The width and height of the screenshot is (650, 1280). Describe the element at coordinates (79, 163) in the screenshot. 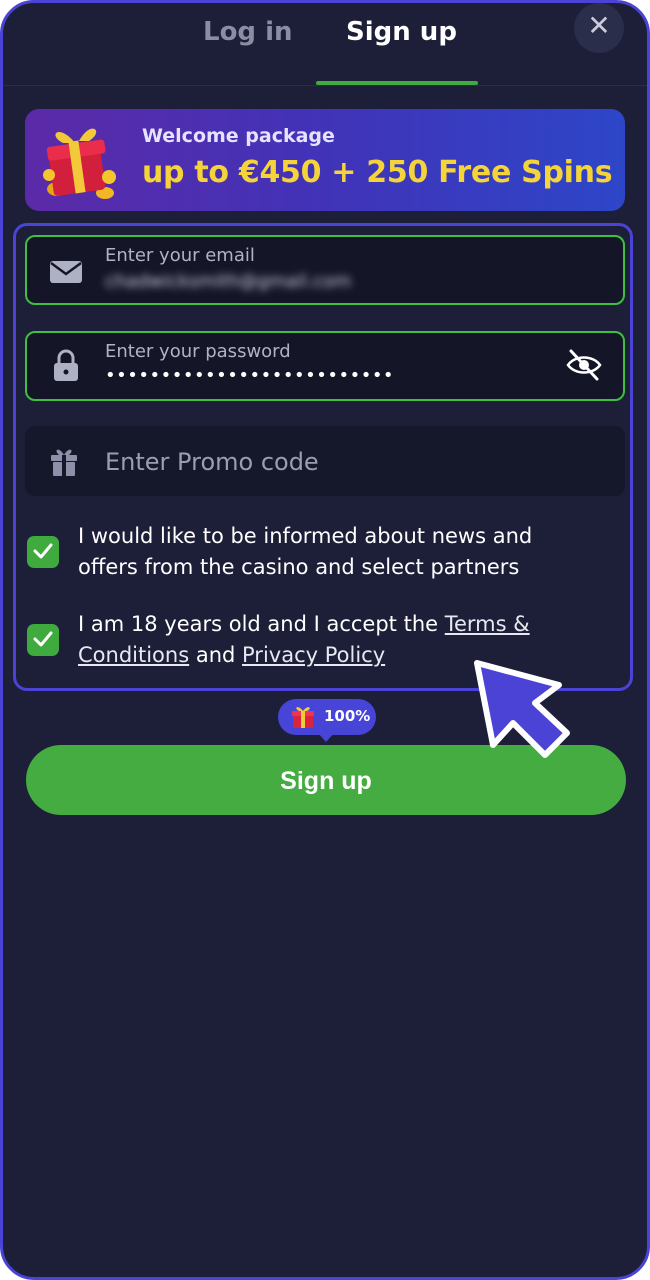

I see `gift-box-icon` at that location.